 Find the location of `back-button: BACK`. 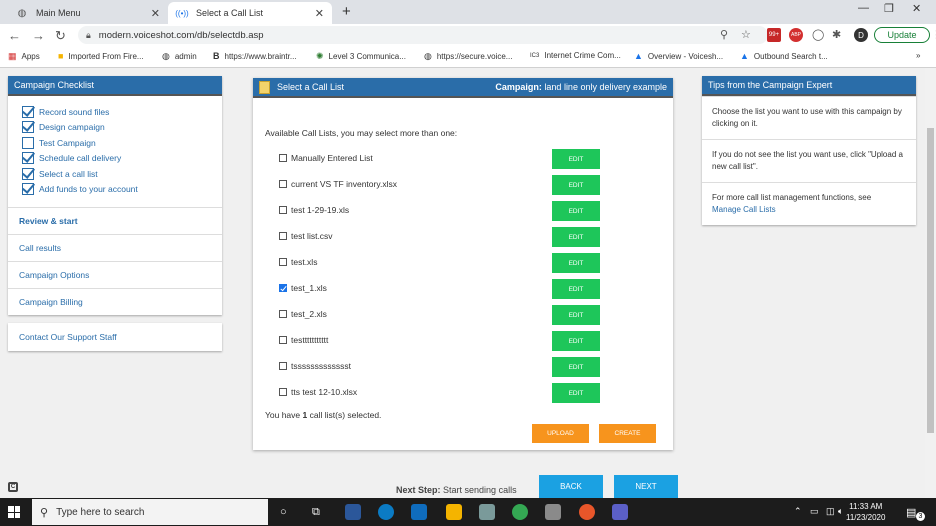

back-button: BACK is located at coordinates (571, 486).